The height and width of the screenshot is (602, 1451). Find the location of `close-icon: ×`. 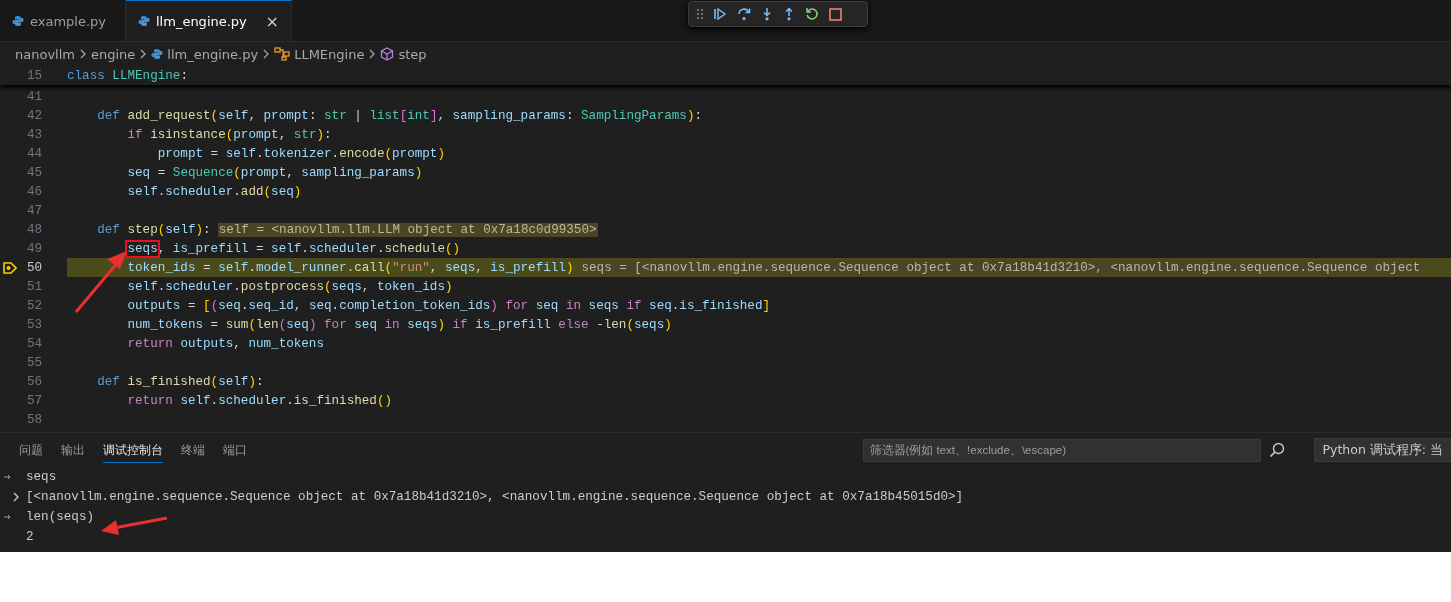

close-icon: × is located at coordinates (272, 21).